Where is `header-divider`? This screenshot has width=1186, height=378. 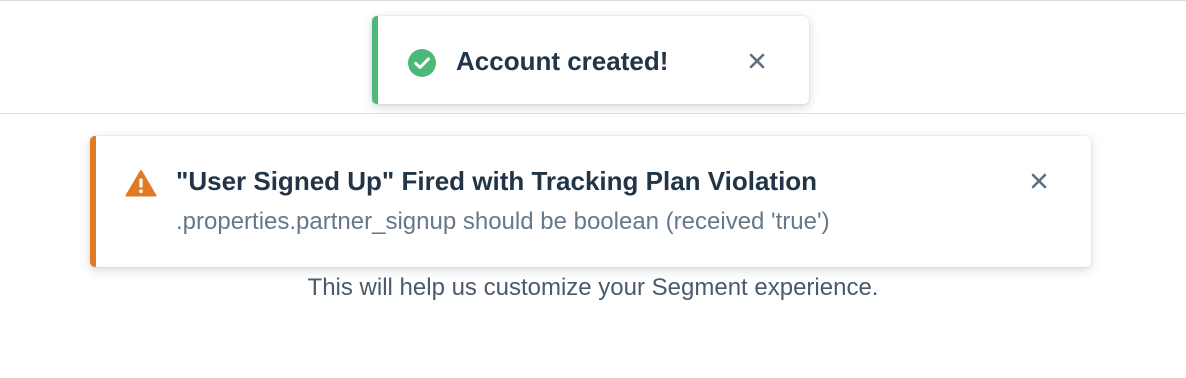 header-divider is located at coordinates (593, 113).